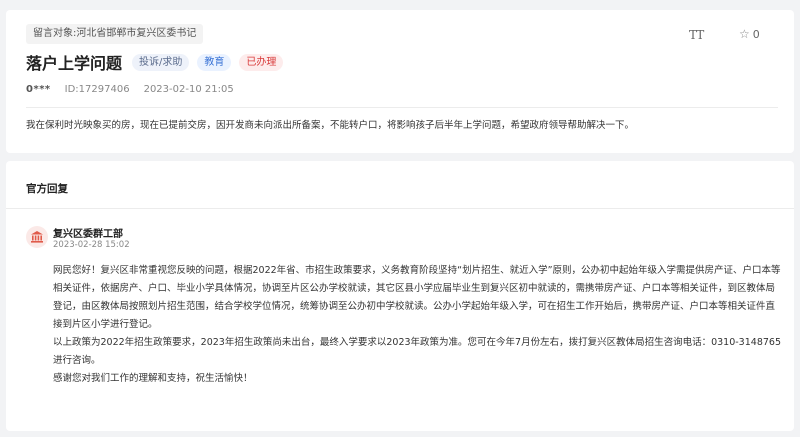  I want to click on message-time: 2023-02-10 21:05, so click(188, 89).